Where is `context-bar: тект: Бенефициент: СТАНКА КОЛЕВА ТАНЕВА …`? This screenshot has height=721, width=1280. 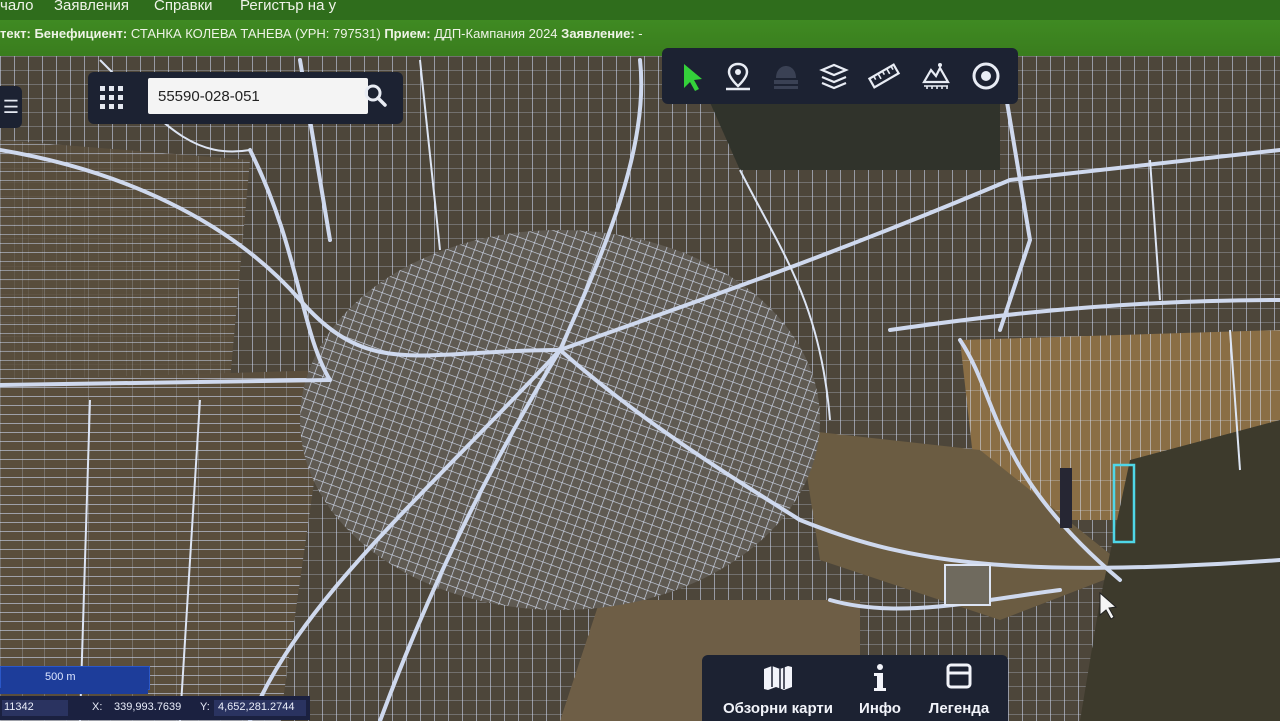
context-bar: тект: Бенефициент: СТАНКА КОЛЕВА ТАНЕВА … is located at coordinates (640, 38).